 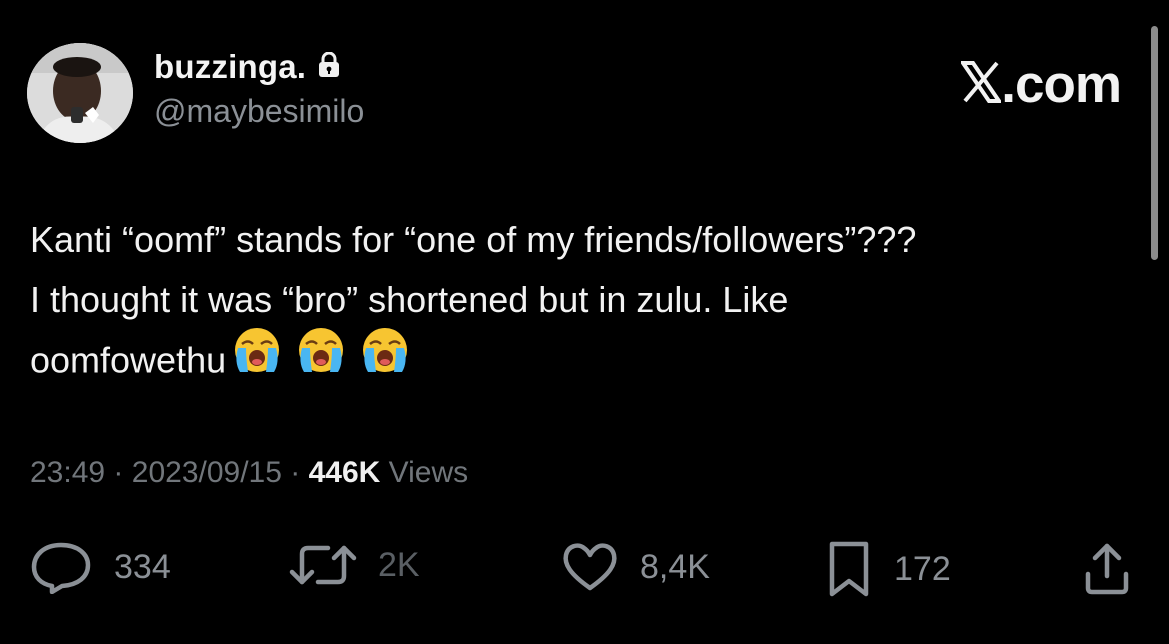 I want to click on avatar, so click(x=80, y=93).